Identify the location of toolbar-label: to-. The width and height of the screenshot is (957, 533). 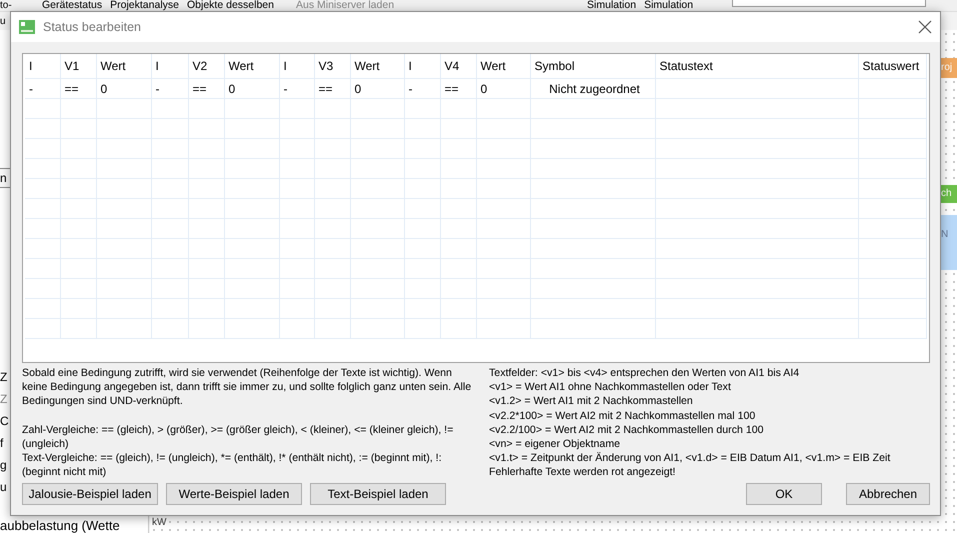
(6, 5).